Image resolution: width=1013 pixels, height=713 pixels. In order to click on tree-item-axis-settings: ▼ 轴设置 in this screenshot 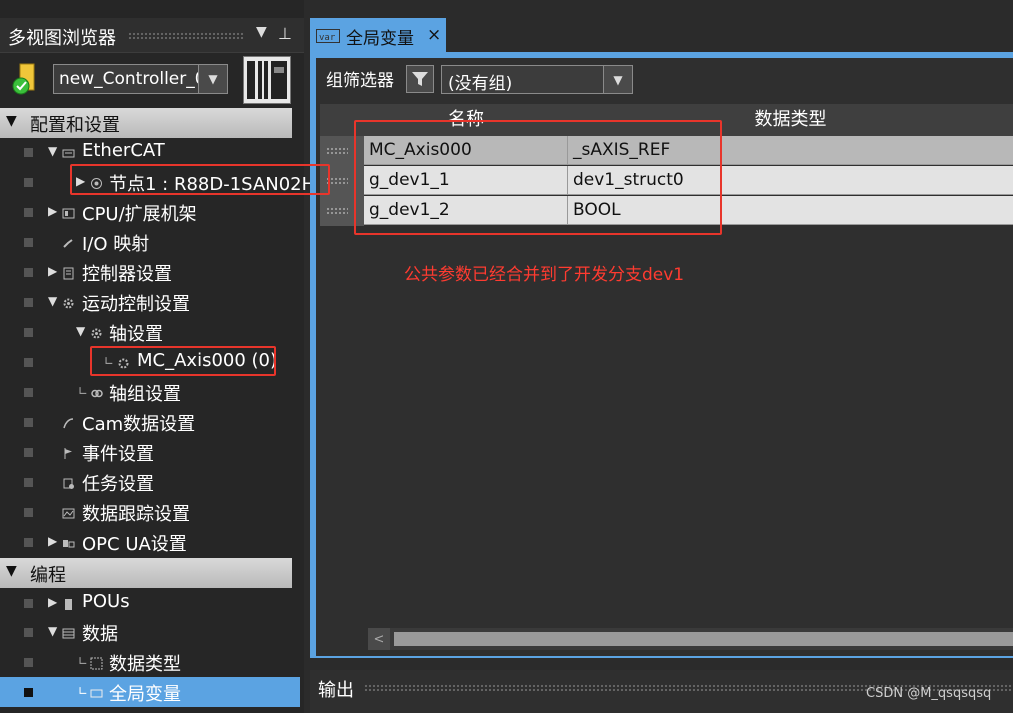, I will do `click(150, 332)`.